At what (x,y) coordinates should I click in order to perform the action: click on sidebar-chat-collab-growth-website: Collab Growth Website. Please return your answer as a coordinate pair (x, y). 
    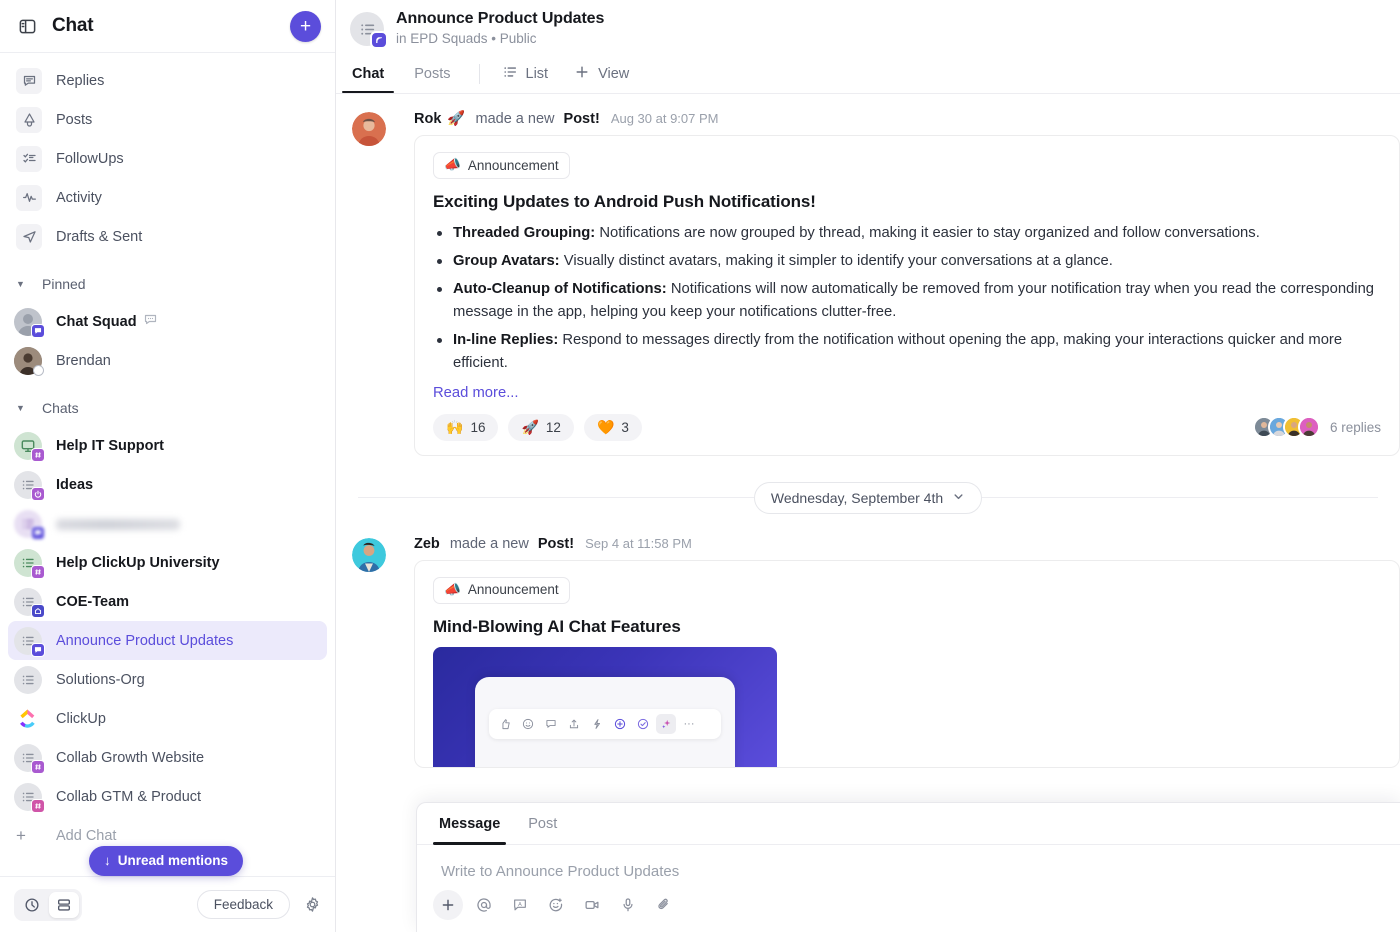
    Looking at the image, I should click on (167, 757).